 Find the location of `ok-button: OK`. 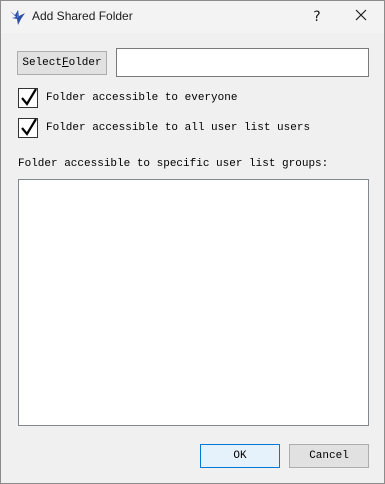

ok-button: OK is located at coordinates (240, 456).